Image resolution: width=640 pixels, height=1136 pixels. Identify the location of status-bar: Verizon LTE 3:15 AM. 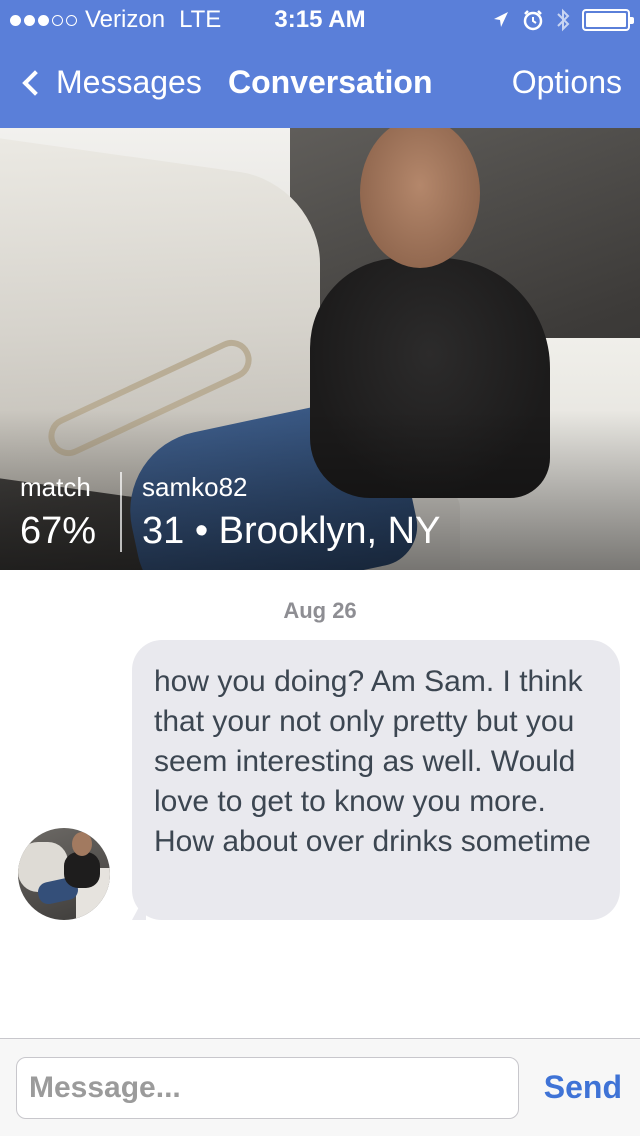
(320, 20).